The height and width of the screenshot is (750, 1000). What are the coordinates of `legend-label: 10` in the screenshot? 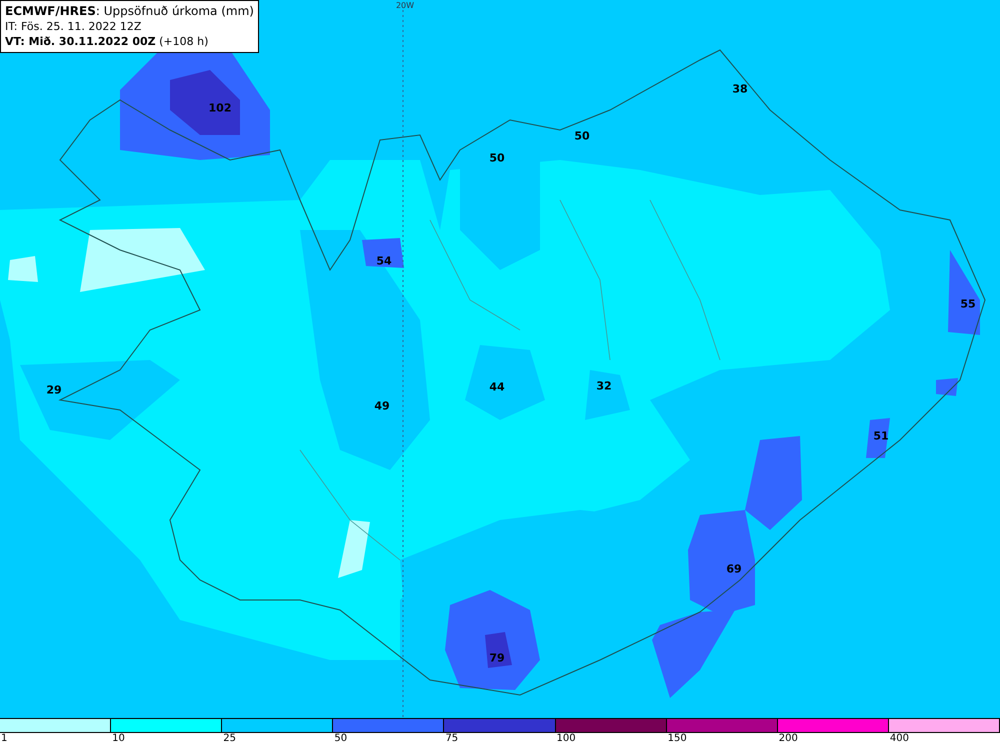 It's located at (118, 738).